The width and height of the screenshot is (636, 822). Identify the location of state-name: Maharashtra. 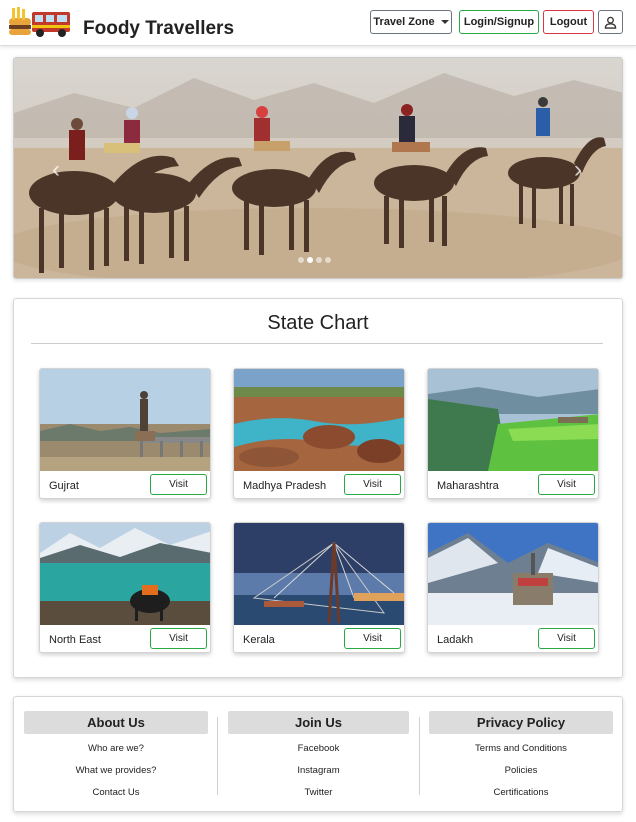
(468, 486).